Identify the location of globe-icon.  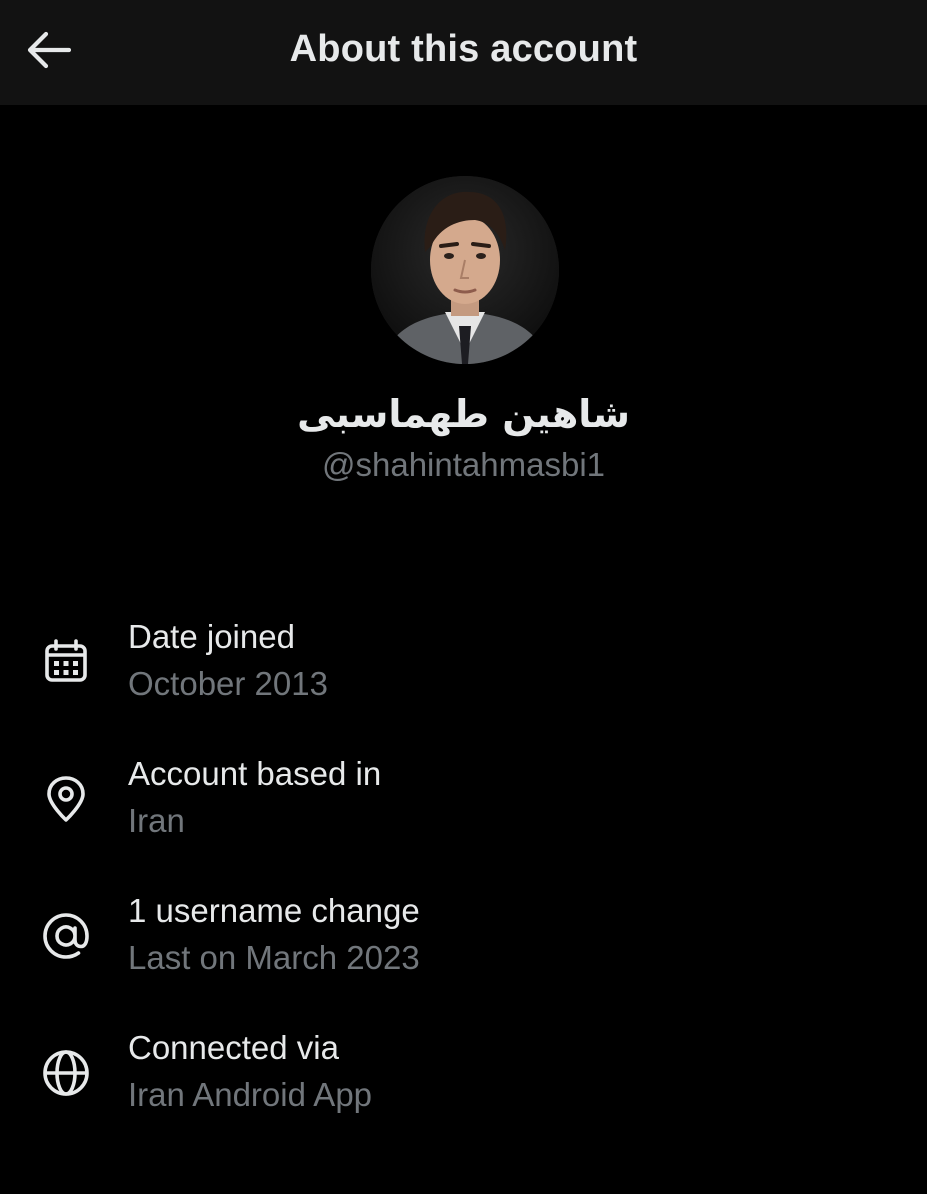
(66, 1073).